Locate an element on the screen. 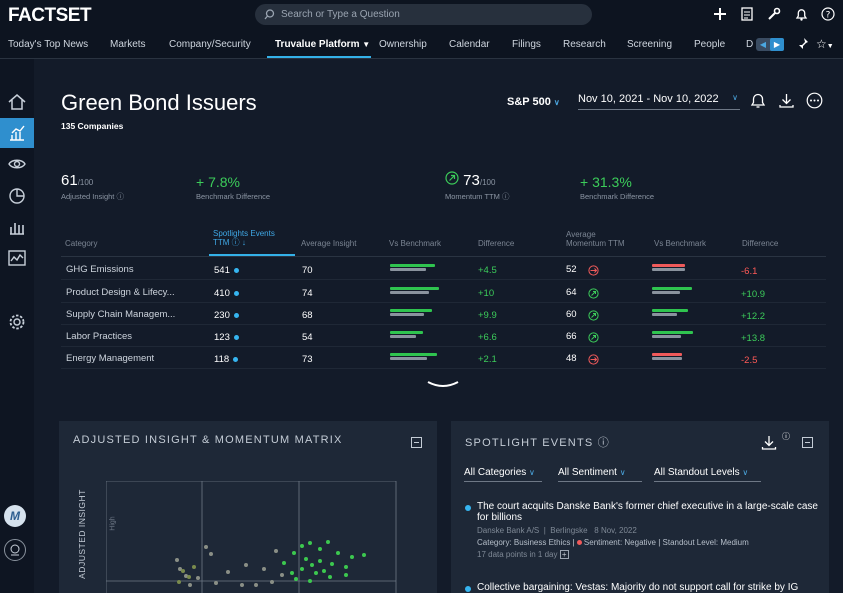  expand-plus-icon: + is located at coordinates (564, 554).